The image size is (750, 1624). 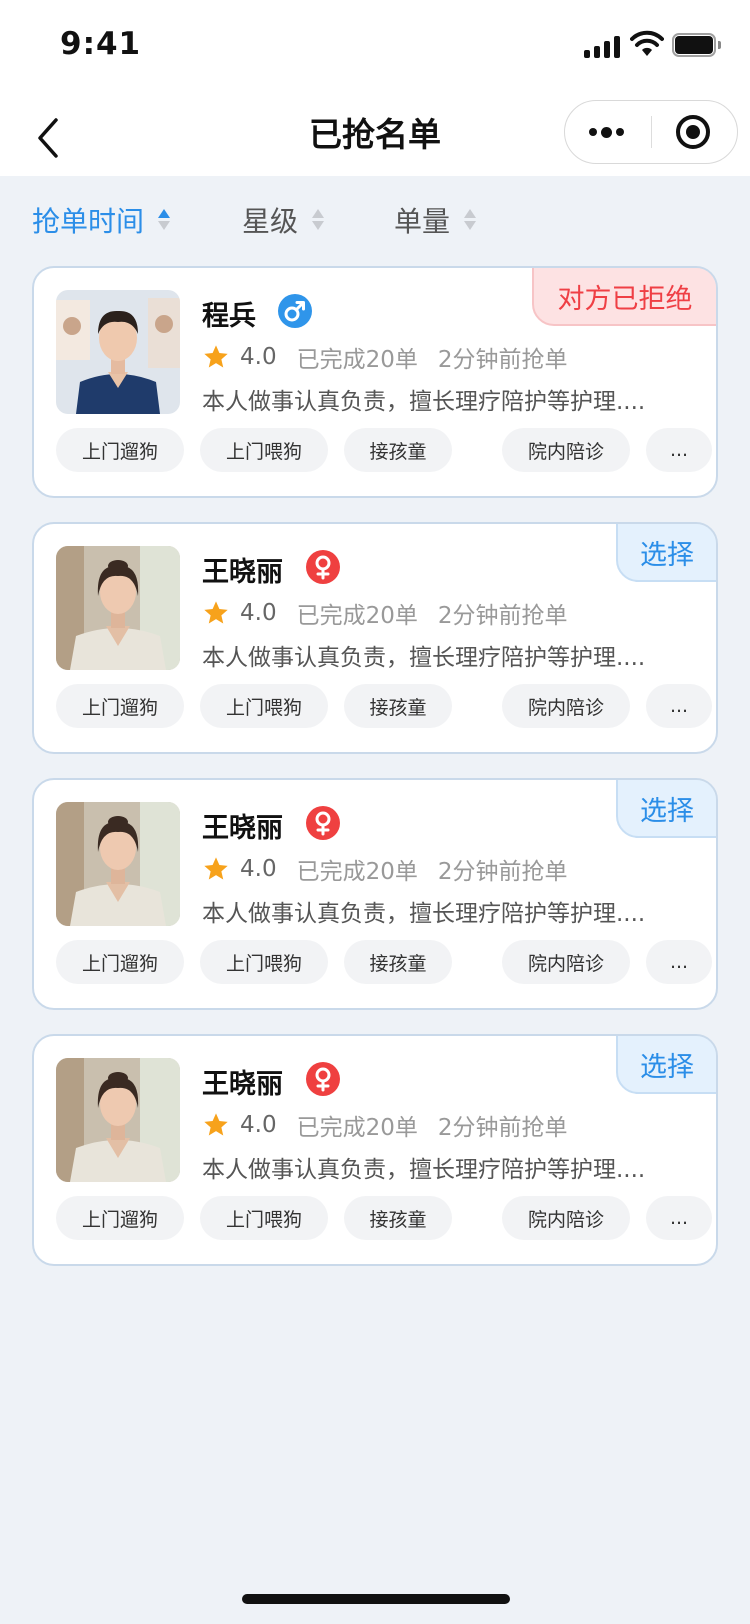 What do you see at coordinates (624, 297) in the screenshot?
I see `rejected-status-badge: 对方已拒绝` at bounding box center [624, 297].